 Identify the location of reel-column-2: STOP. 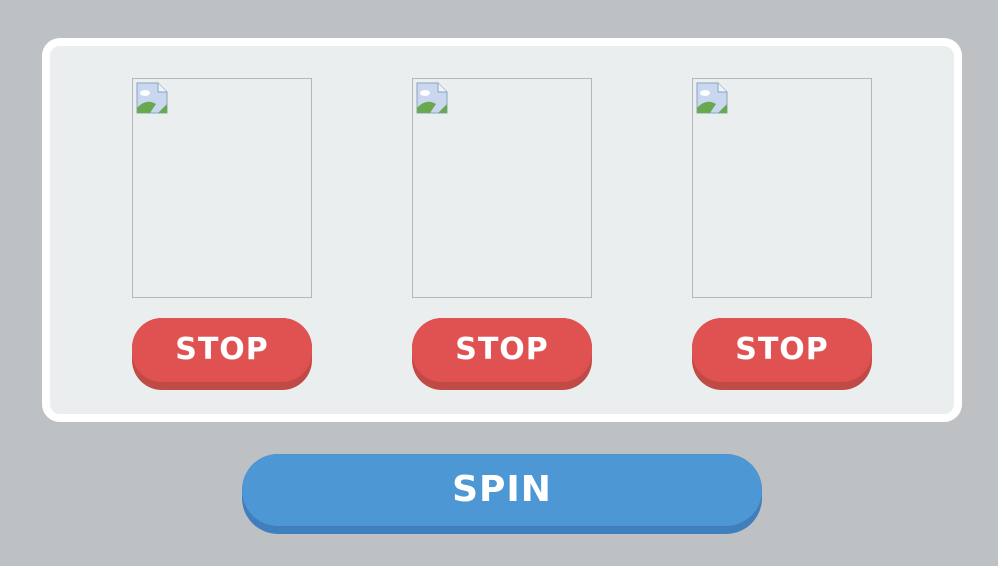
(502, 234).